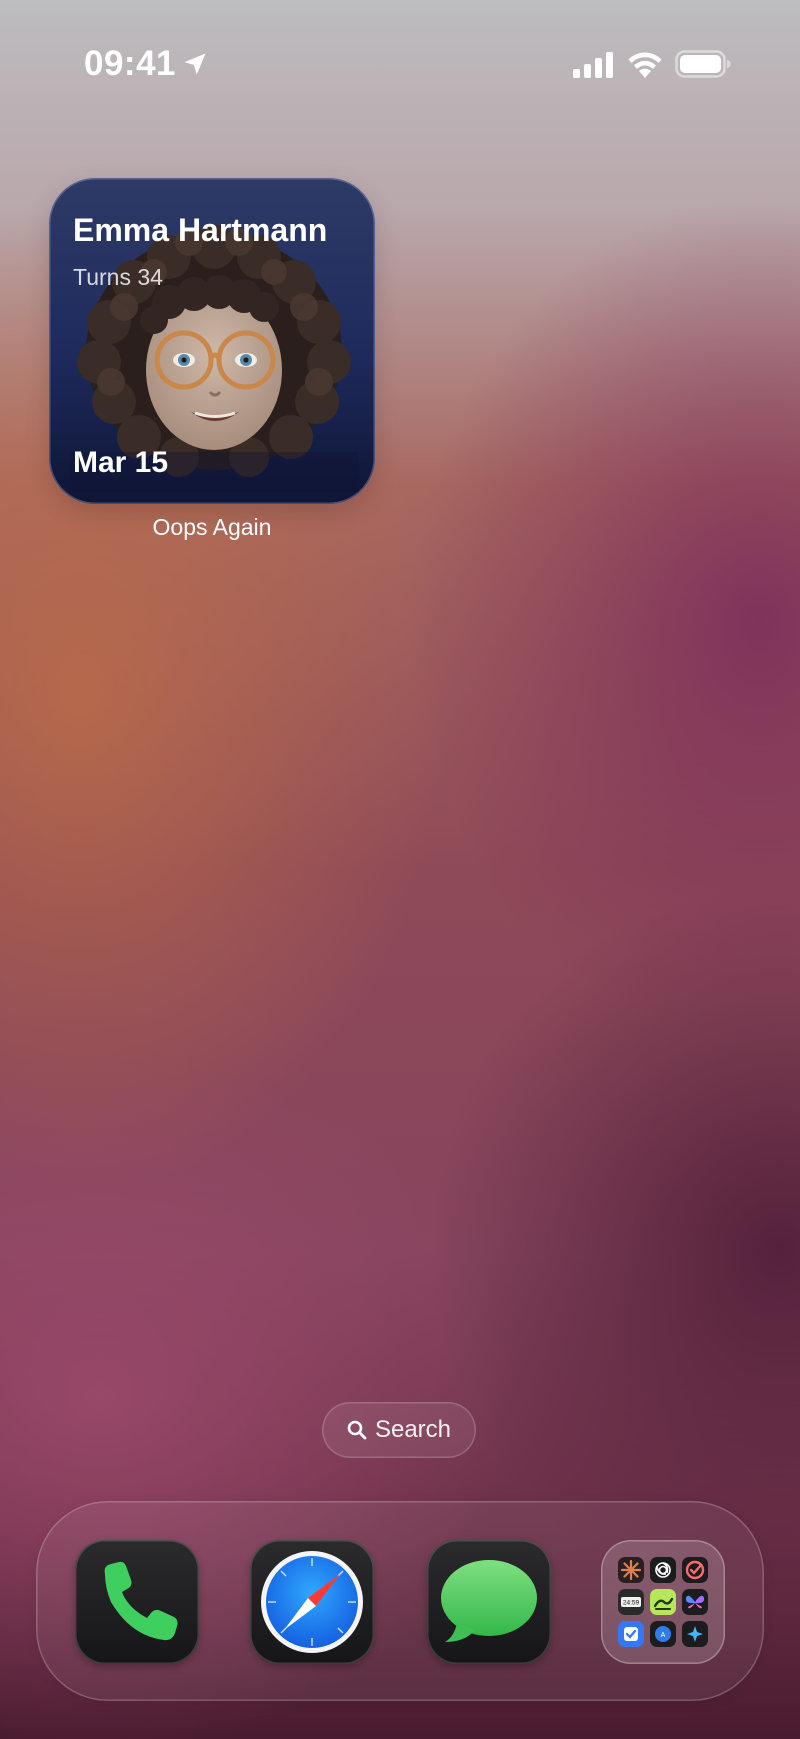  I want to click on green-app-icon, so click(663, 1602).